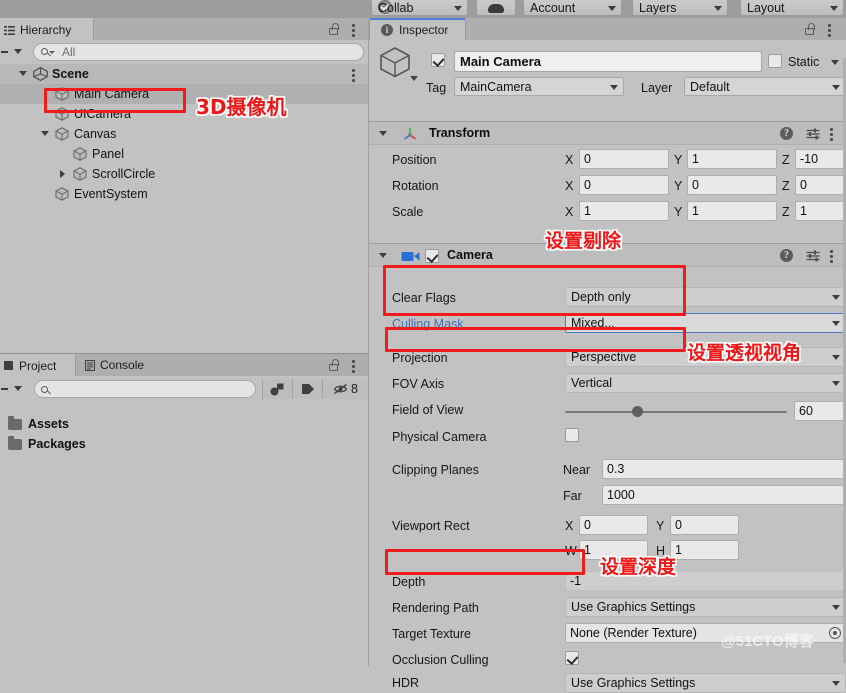 The image size is (846, 693). Describe the element at coordinates (637, 411) in the screenshot. I see `field-of-view-slider-knob` at that location.